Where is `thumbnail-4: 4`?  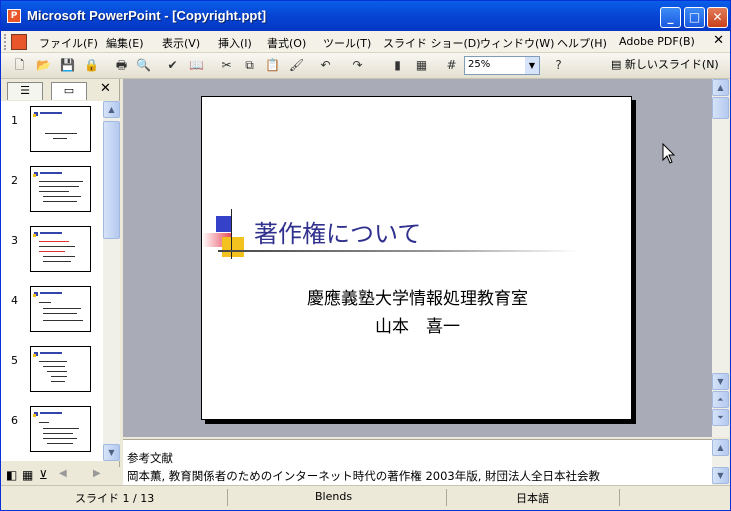
thumbnail-4: 4 is located at coordinates (51, 313).